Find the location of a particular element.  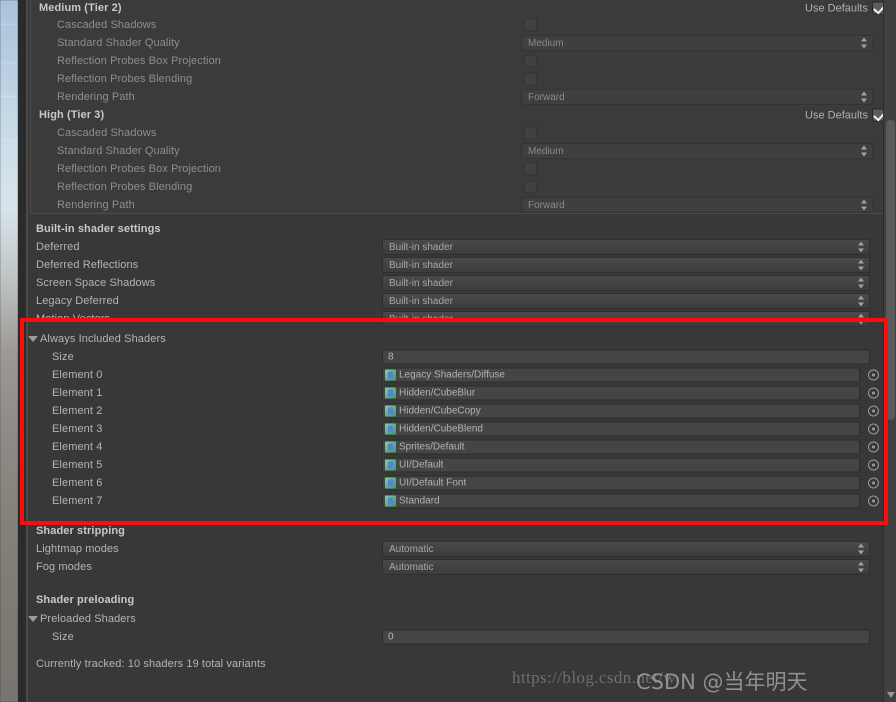

always-included-element-row: Element 7 Standard is located at coordinates (462, 501).